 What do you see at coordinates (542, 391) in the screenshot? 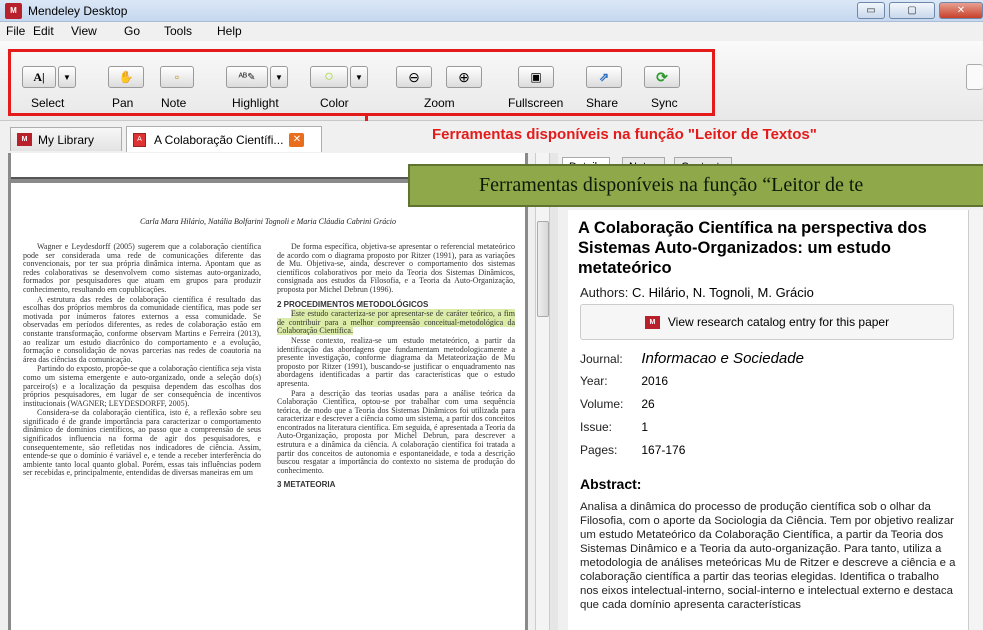
I see `pdf-scrollbar` at bounding box center [542, 391].